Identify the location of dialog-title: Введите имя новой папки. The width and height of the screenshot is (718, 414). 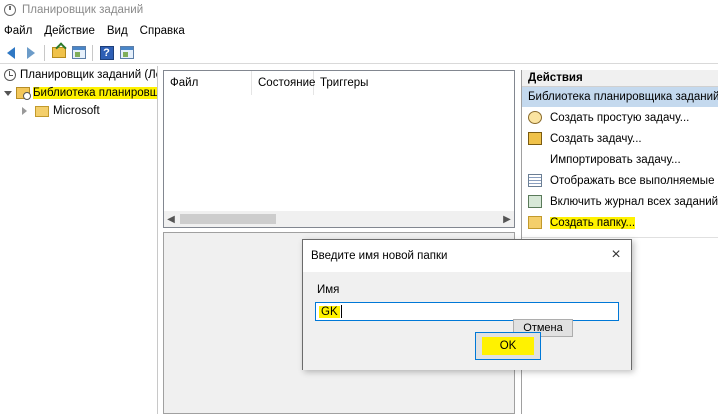
(379, 256).